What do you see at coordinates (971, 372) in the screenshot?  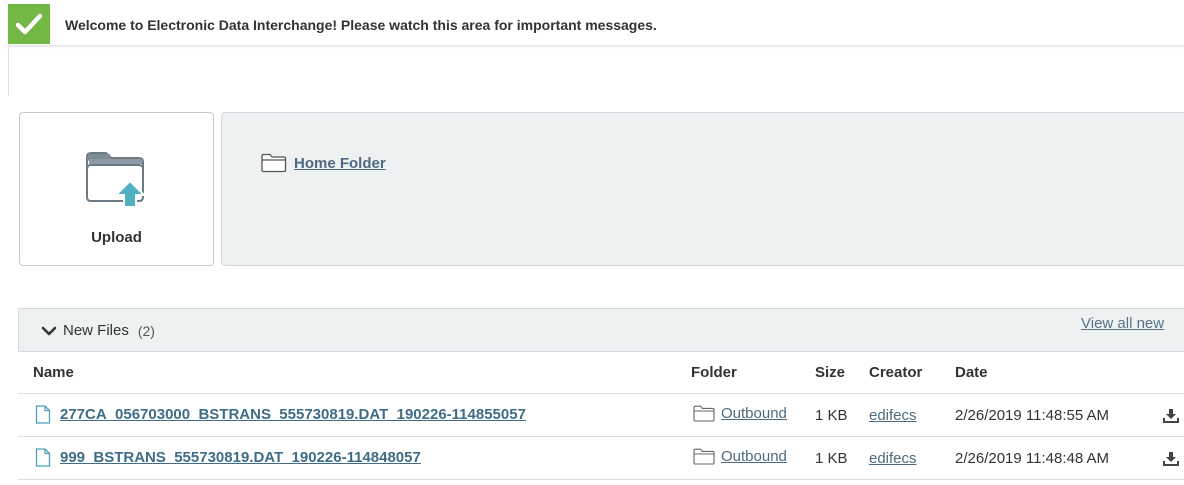 I see `column-header-date: Date` at bounding box center [971, 372].